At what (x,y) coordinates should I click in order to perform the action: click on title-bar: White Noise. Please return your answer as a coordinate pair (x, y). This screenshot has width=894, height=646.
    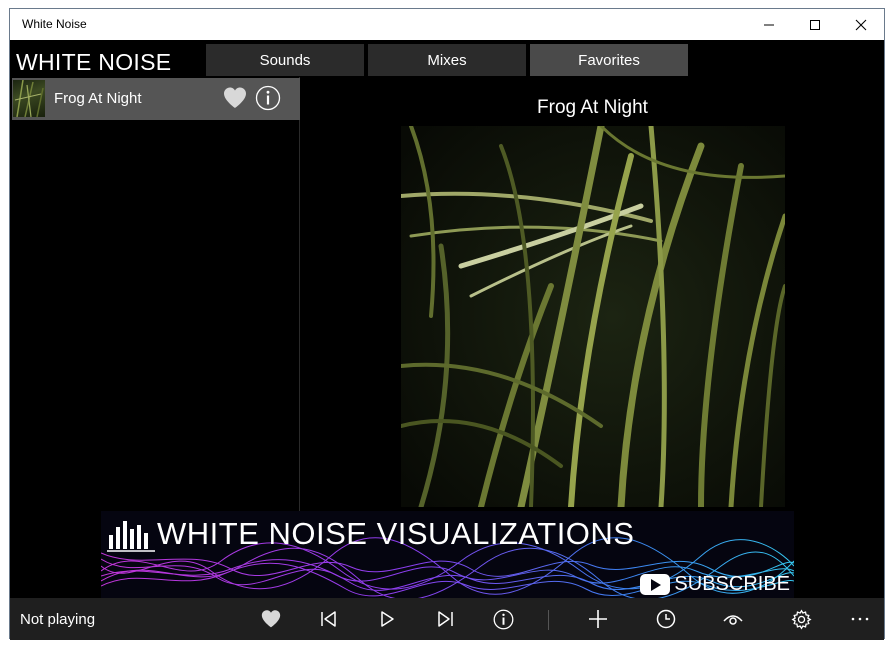
    Looking at the image, I should click on (447, 24).